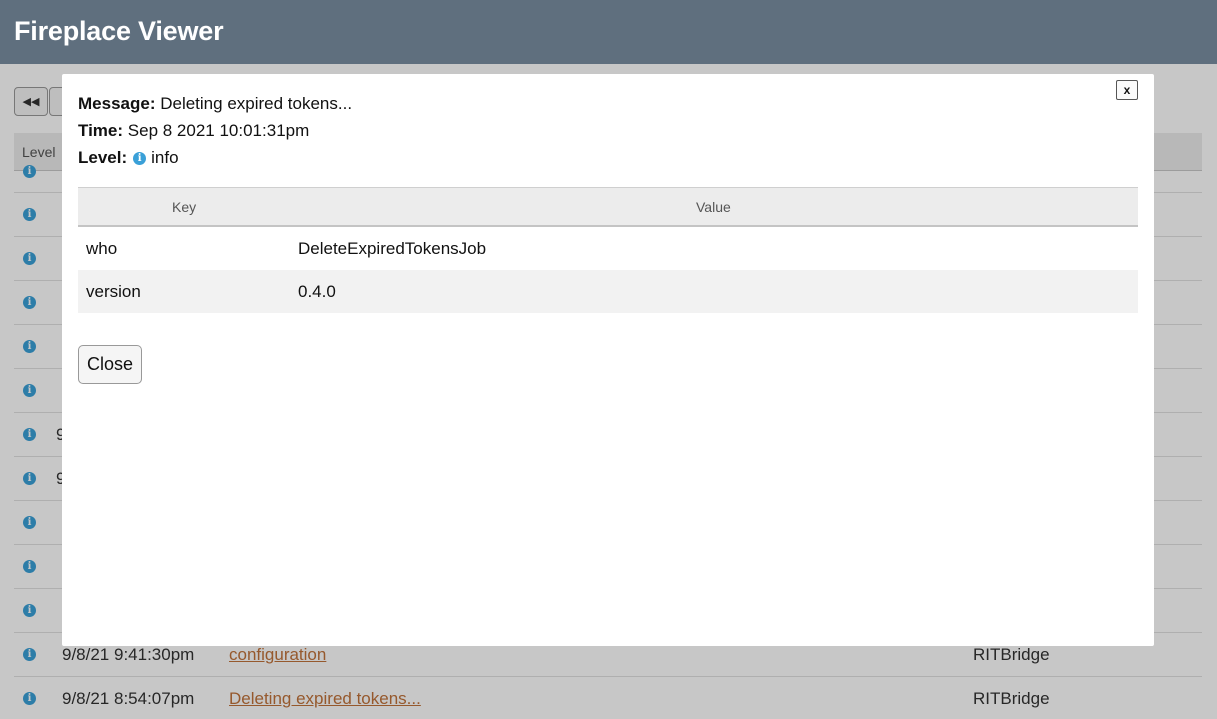  I want to click on time-label: Time:, so click(101, 130).